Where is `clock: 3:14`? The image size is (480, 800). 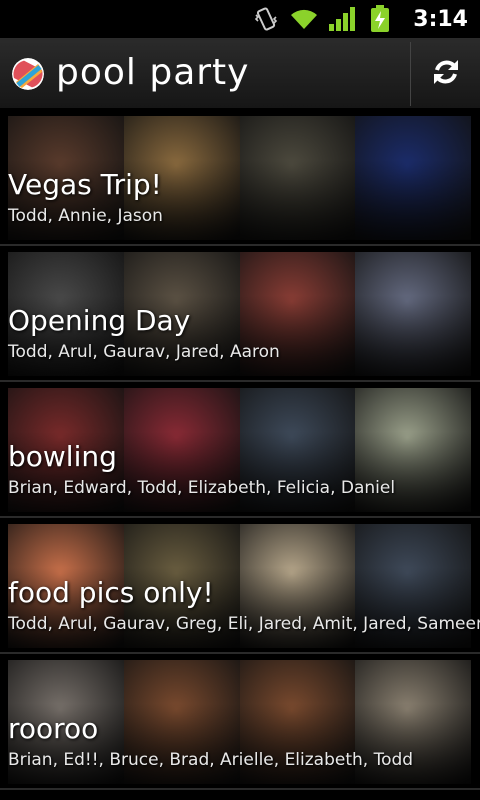
clock: 3:14 is located at coordinates (440, 19).